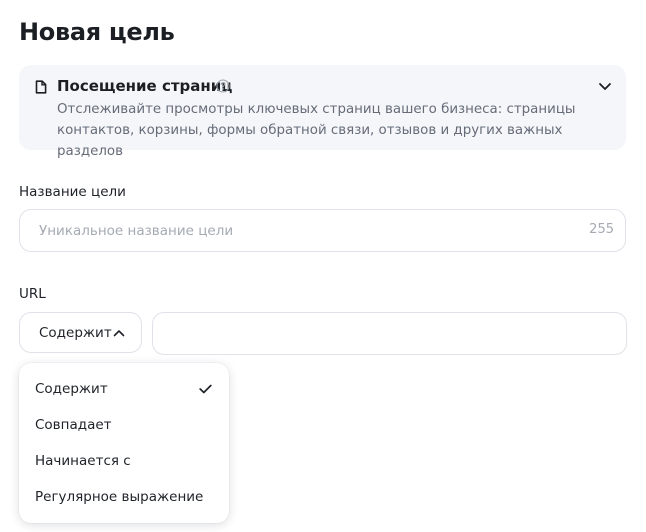 The height and width of the screenshot is (532, 646). What do you see at coordinates (41, 87) in the screenshot?
I see `document-icon` at bounding box center [41, 87].